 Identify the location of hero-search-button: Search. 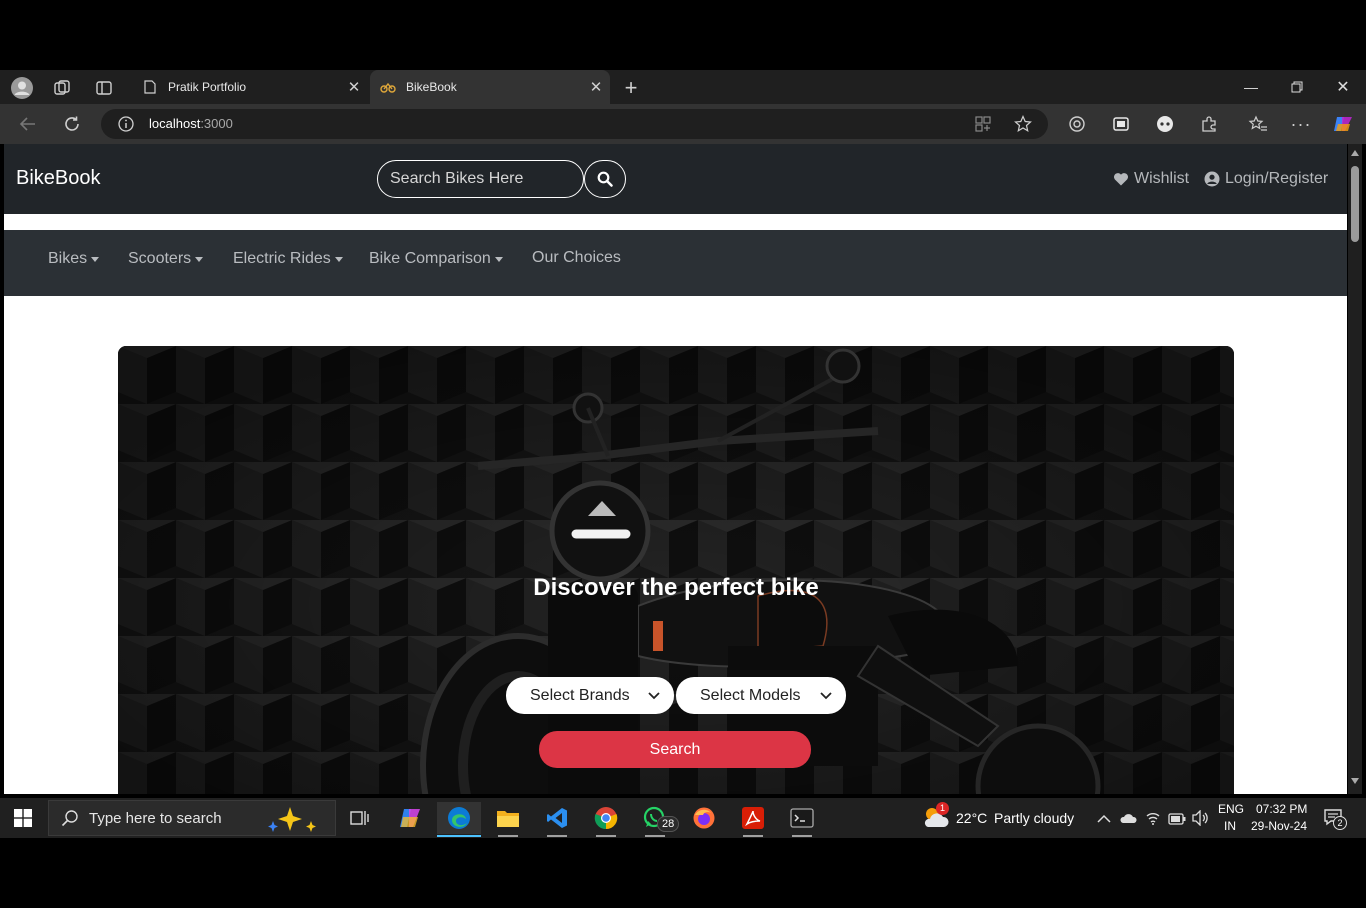
(675, 749).